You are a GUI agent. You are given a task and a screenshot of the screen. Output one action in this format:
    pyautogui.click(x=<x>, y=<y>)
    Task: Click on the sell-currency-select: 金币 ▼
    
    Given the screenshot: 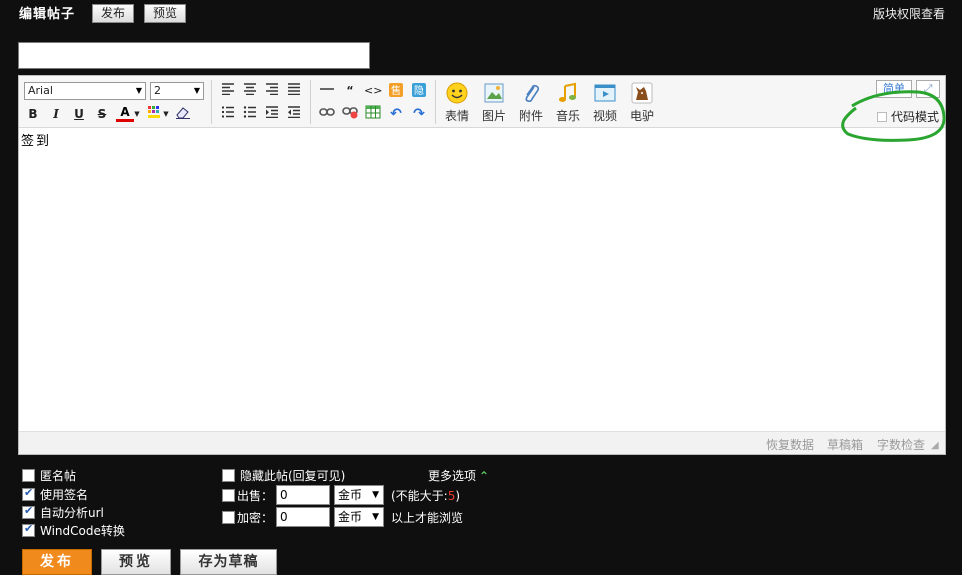 What is the action you would take?
    pyautogui.click(x=359, y=495)
    